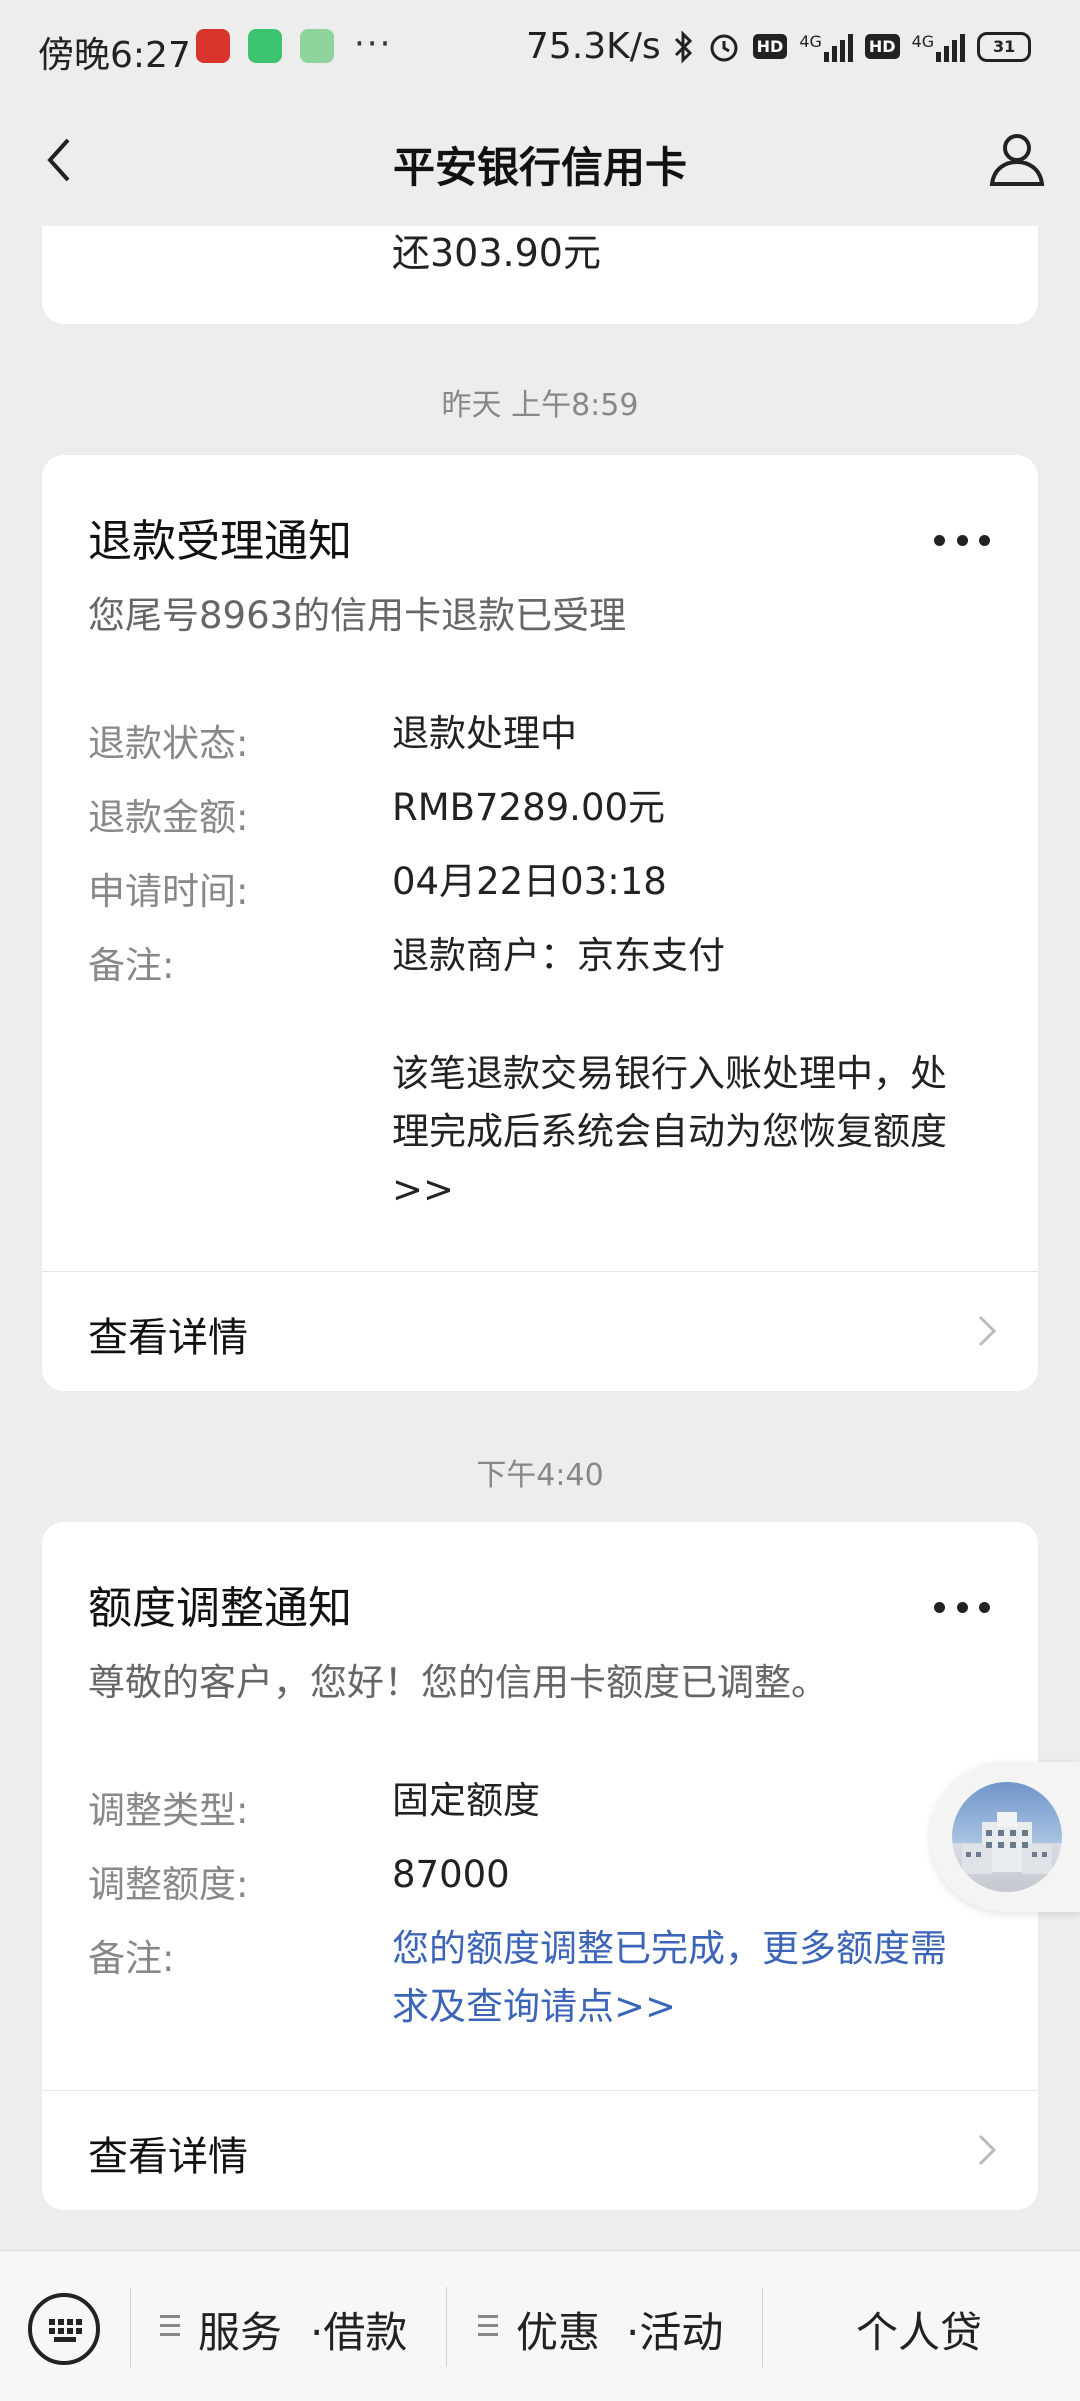 The height and width of the screenshot is (2401, 1080). What do you see at coordinates (168, 891) in the screenshot?
I see `field-label: 申请时间:` at bounding box center [168, 891].